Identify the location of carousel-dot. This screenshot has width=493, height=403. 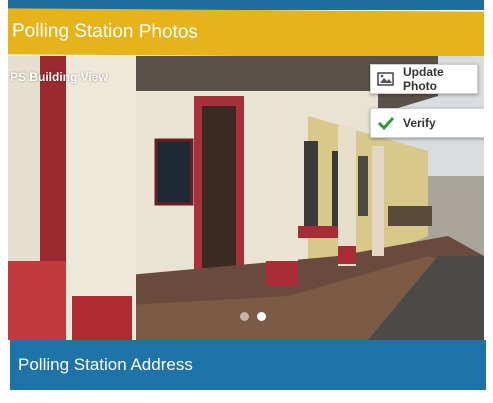
(244, 316).